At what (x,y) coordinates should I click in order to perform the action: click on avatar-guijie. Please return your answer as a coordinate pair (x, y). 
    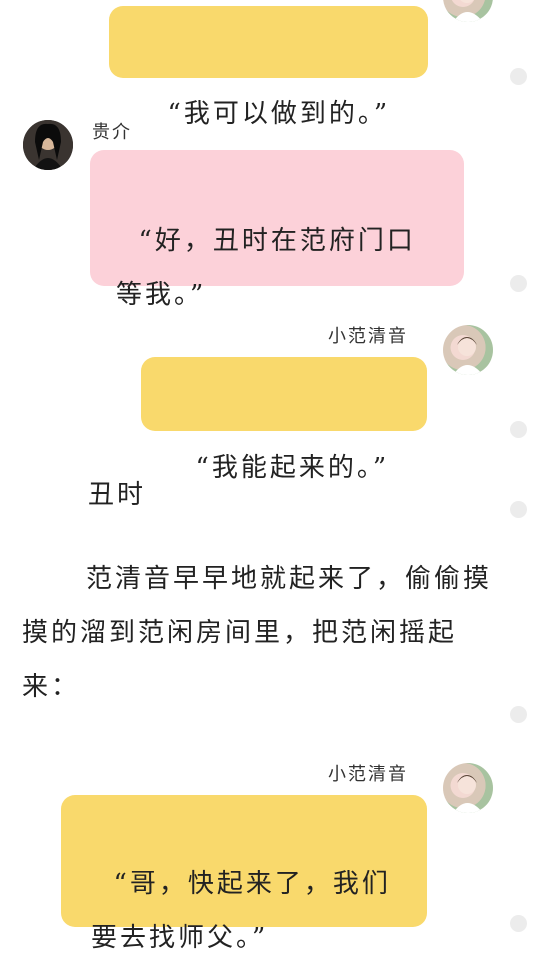
    Looking at the image, I should click on (48, 145).